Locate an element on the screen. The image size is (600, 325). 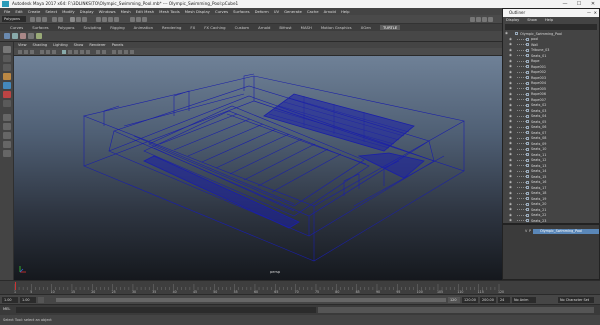
menu-mesh-tools: Mesh Tools is located at coordinates (169, 11).